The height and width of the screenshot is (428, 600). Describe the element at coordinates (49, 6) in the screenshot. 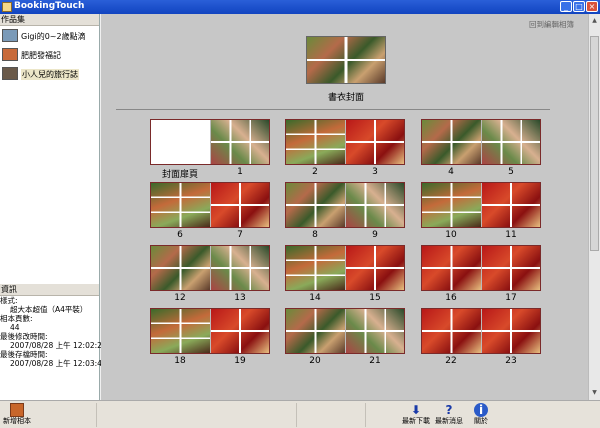

I see `window-title: BookingTouch` at that location.